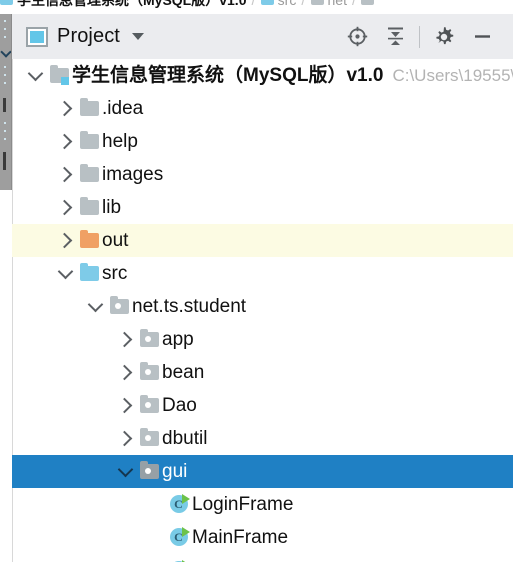 Image resolution: width=513 pixels, height=562 pixels. What do you see at coordinates (262, 558) in the screenshot?
I see `tree-row: CRegisterFrame` at bounding box center [262, 558].